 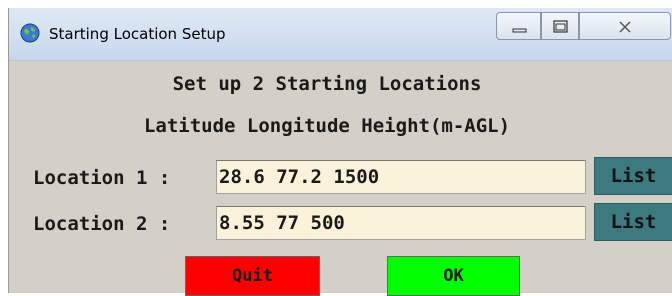 I want to click on location-1-label: Location 1 :, so click(x=102, y=178).